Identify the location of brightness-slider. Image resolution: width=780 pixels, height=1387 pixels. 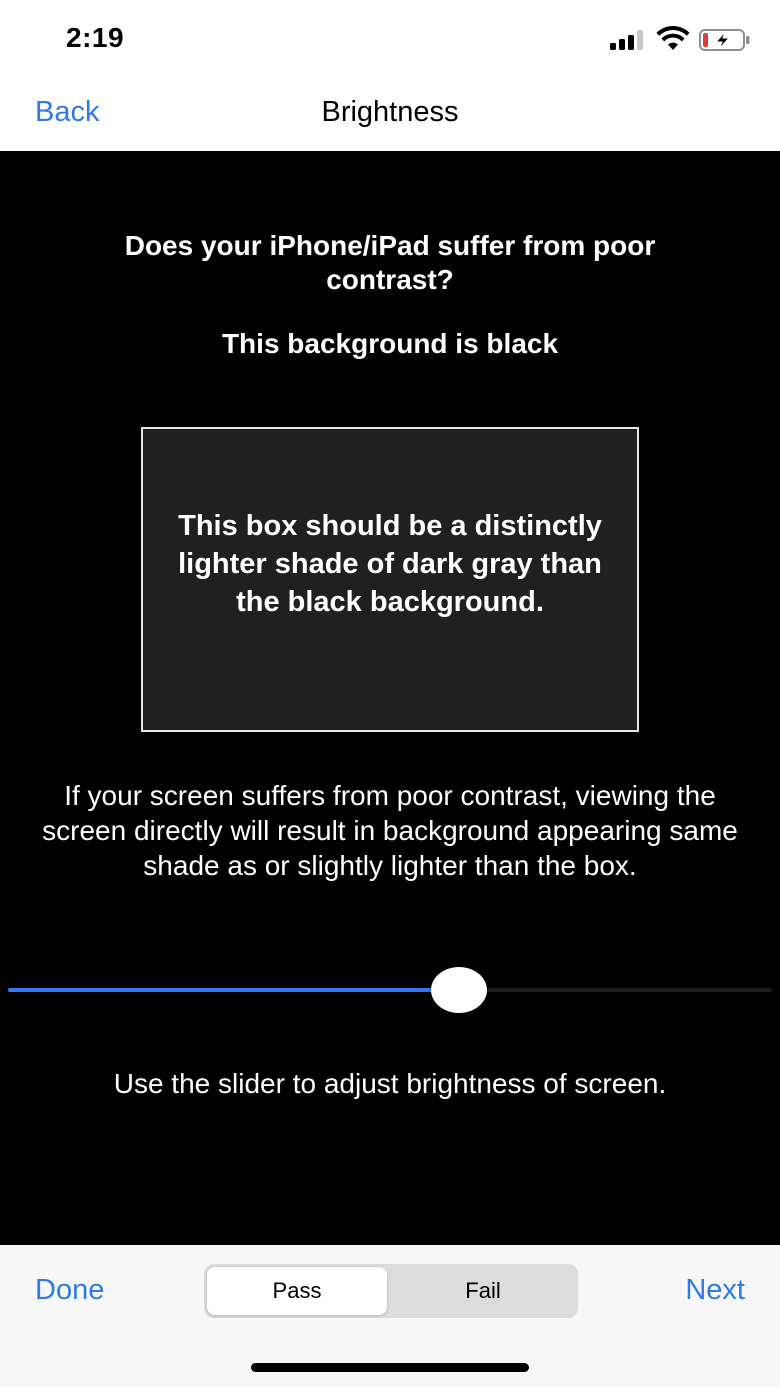
(390, 990).